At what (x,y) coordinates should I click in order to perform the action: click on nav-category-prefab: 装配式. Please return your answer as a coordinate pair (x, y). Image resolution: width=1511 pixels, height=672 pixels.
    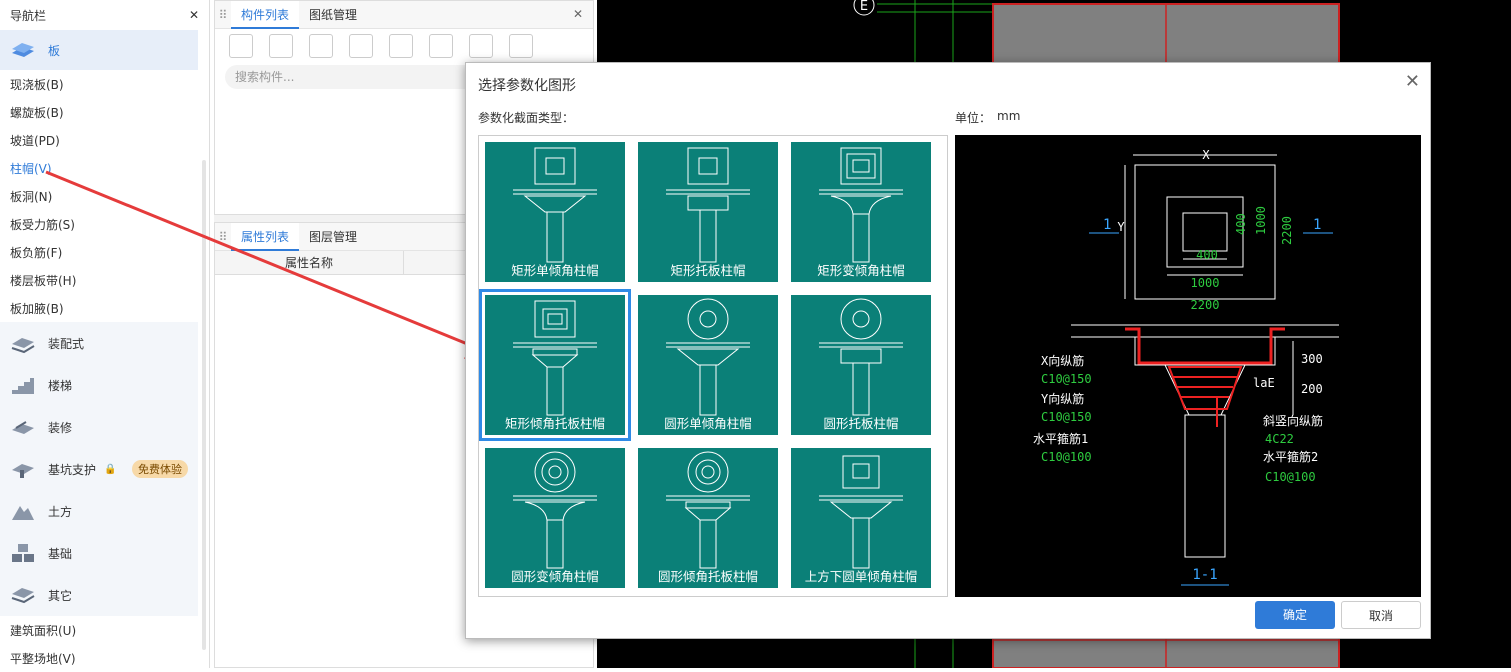
    Looking at the image, I should click on (99, 343).